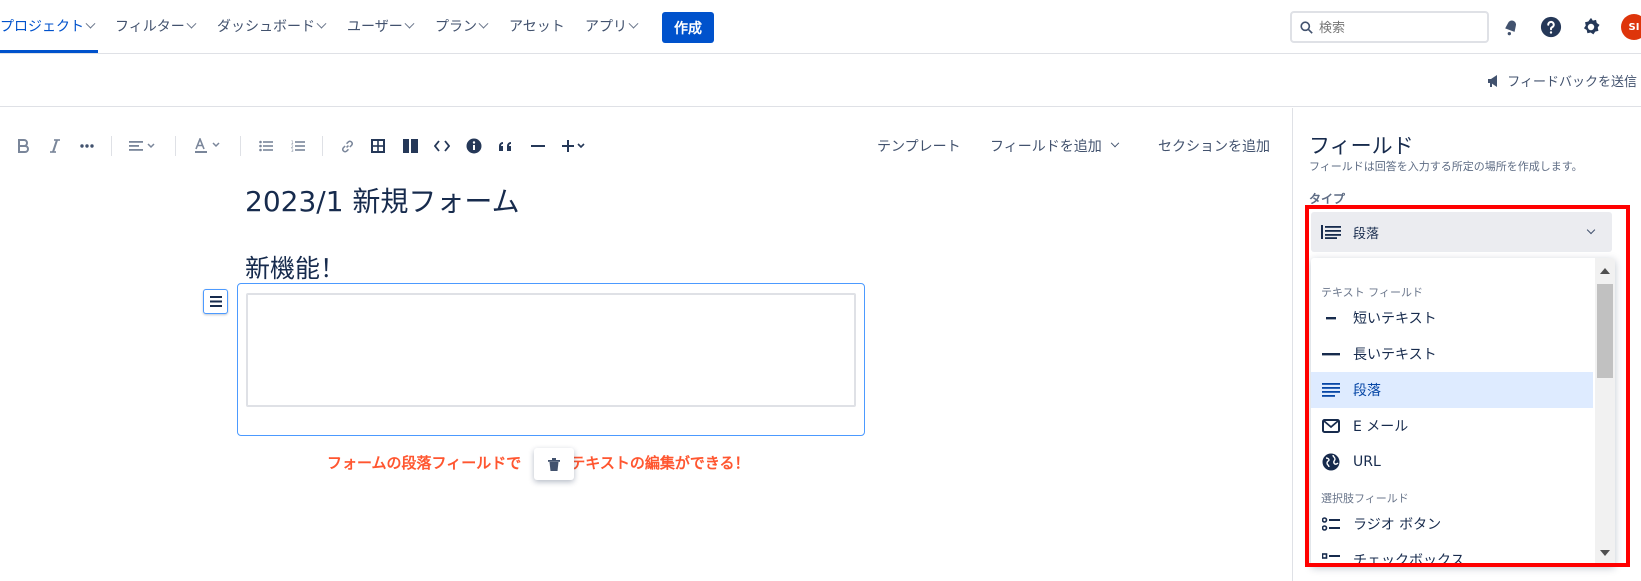 This screenshot has height=581, width=1641. Describe the element at coordinates (612, 26) in the screenshot. I see `nav-apps: アプリ` at that location.